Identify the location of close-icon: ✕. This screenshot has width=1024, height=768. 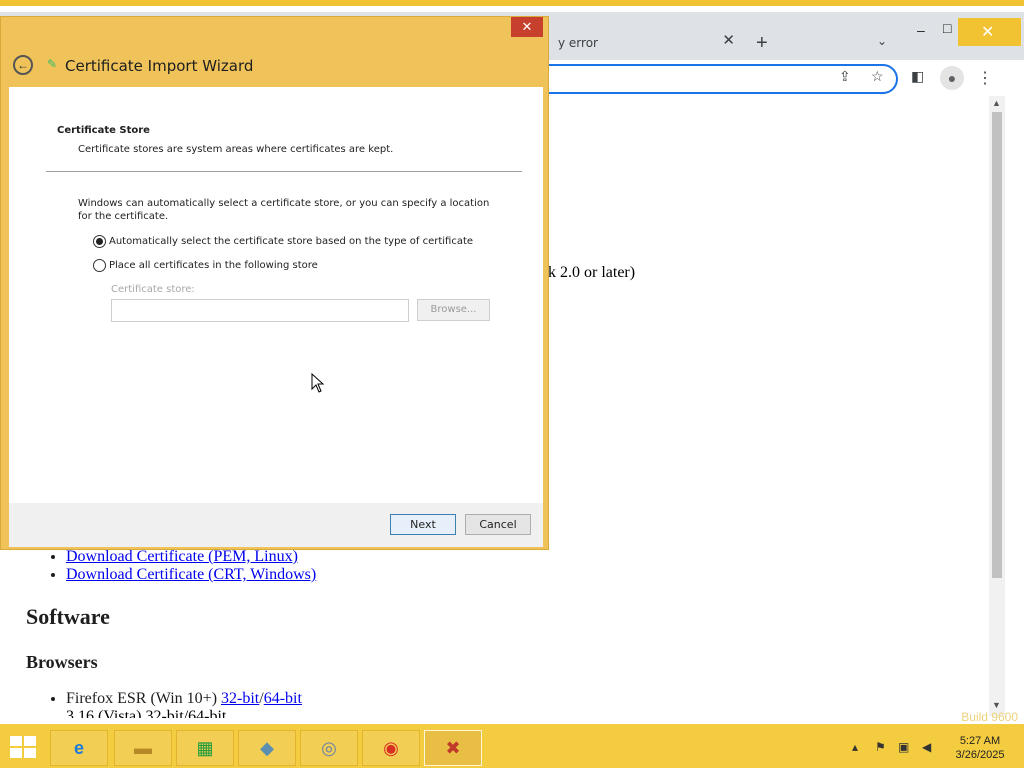
(988, 32).